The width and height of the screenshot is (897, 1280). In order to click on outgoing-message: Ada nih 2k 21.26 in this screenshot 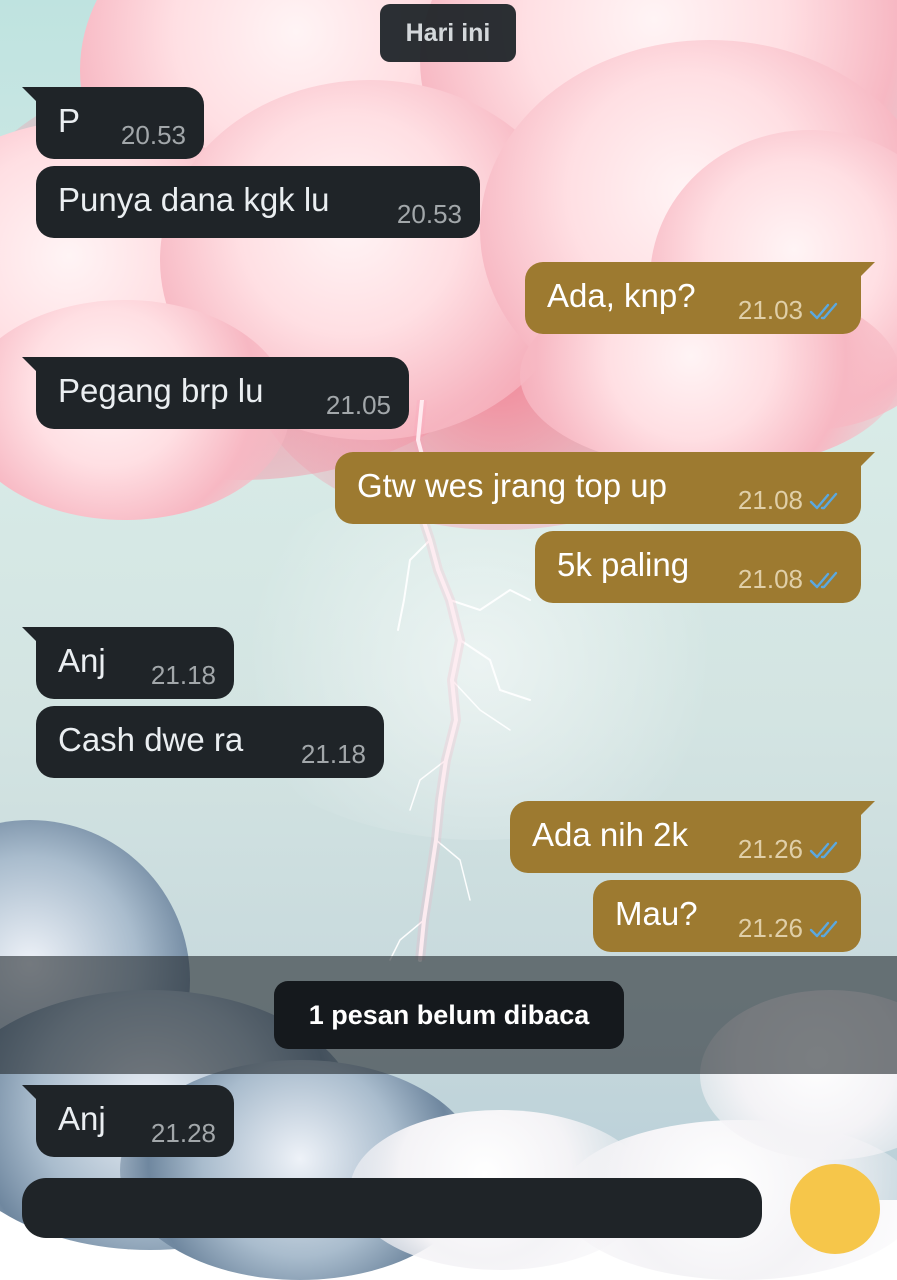, I will do `click(692, 837)`.